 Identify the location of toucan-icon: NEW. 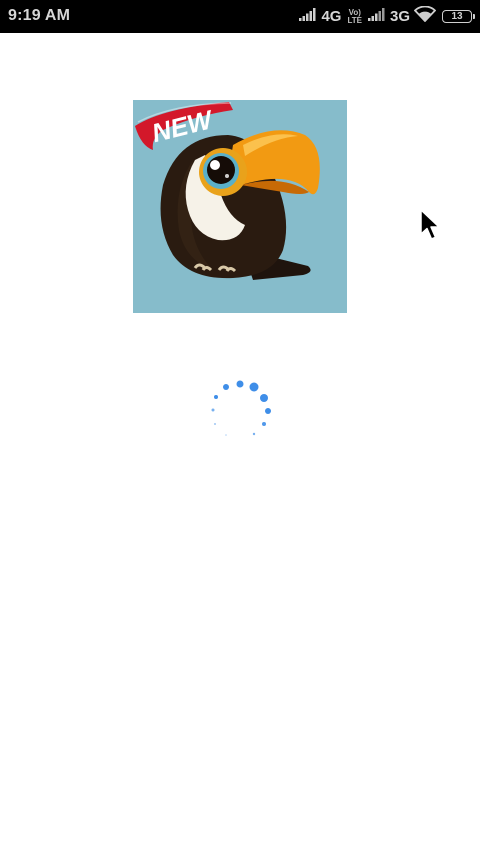
(227, 191).